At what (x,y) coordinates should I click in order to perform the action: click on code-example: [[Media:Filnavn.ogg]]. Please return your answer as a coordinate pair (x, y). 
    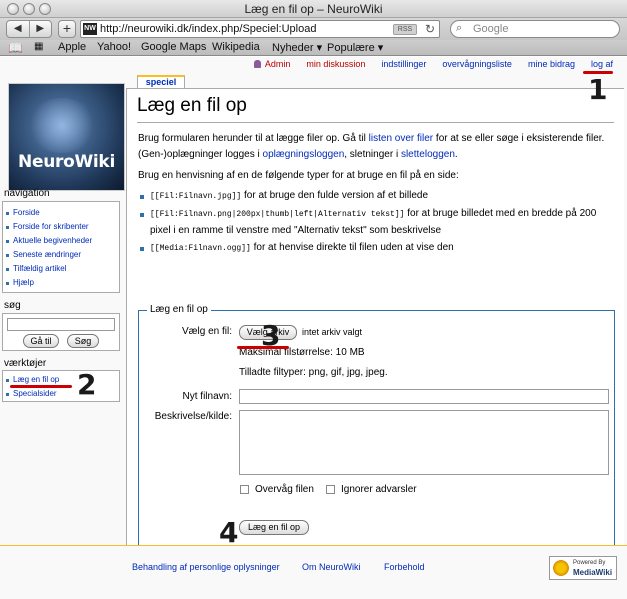
    Looking at the image, I should click on (200, 248).